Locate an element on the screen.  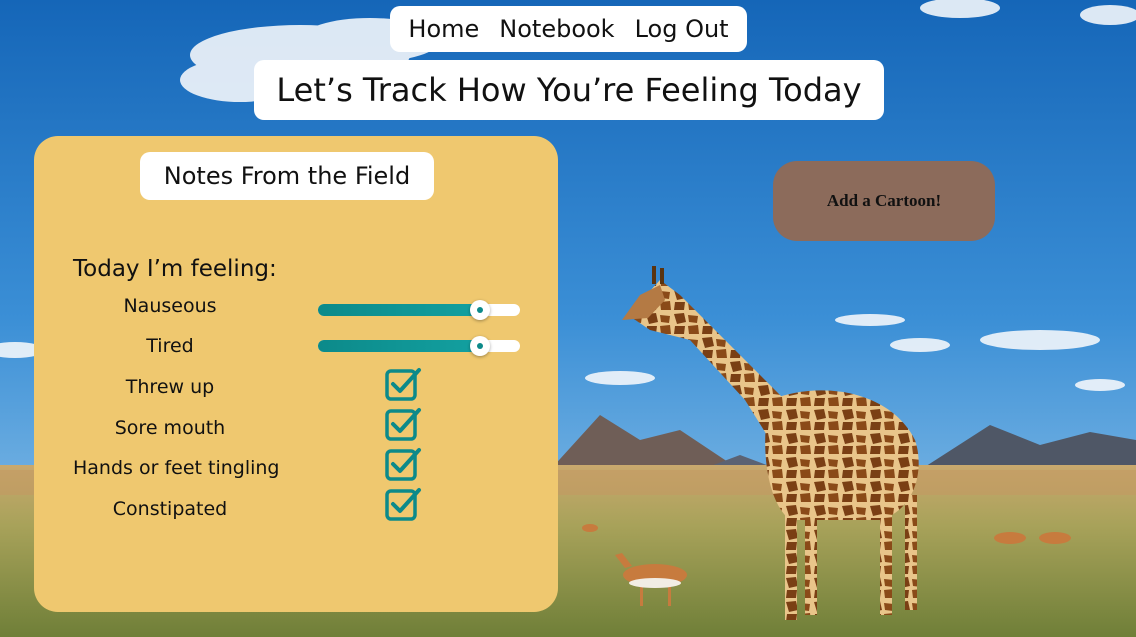
symptom-label-nauseous: Nauseous is located at coordinates (170, 306).